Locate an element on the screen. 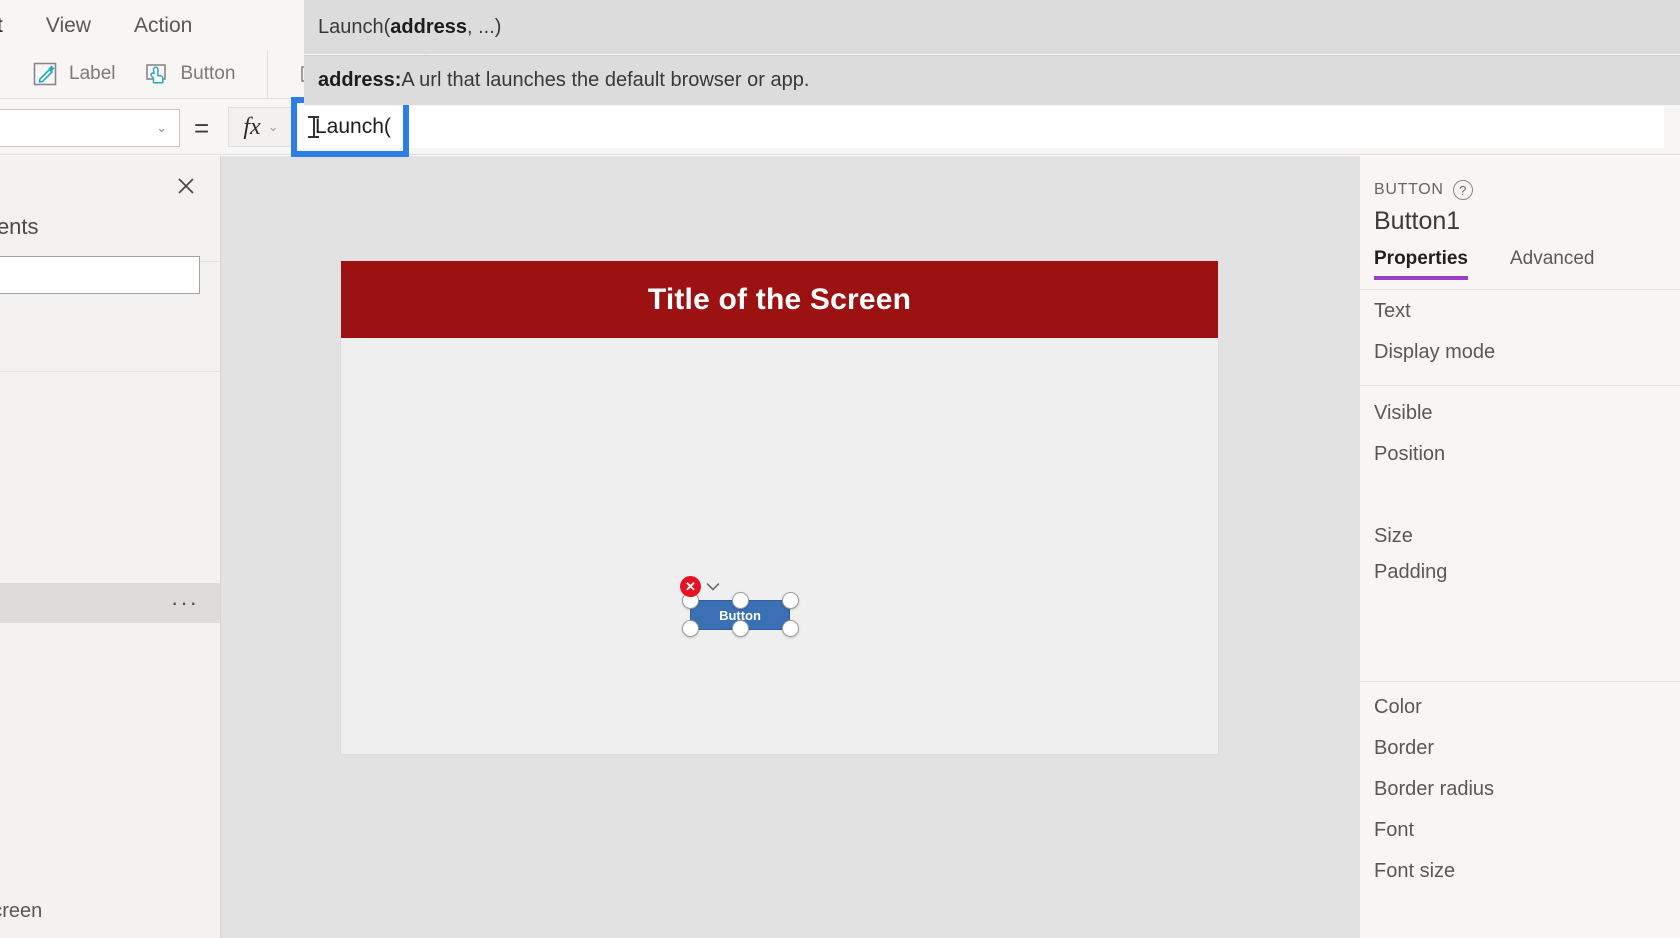 The height and width of the screenshot is (938, 1680). property-row-font-size: Font size is located at coordinates (1520, 871).